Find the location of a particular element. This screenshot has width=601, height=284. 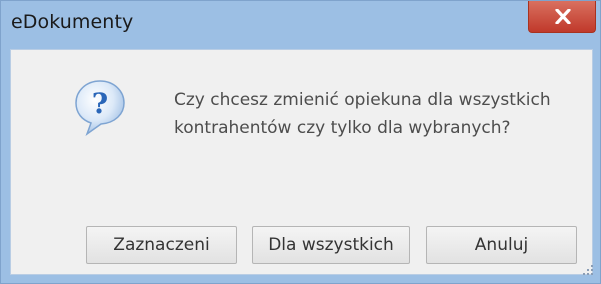

resize-grip-icon is located at coordinates (588, 270).